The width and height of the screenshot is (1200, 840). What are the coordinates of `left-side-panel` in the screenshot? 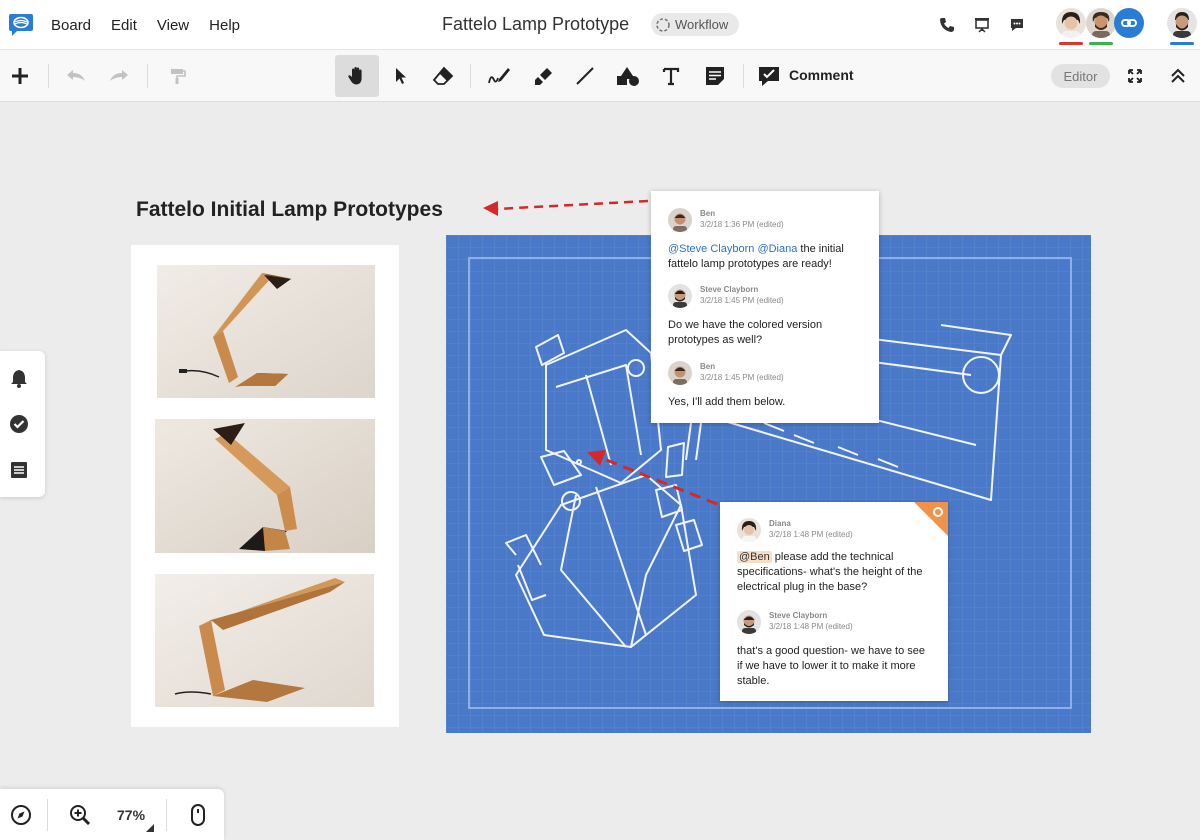 It's located at (22, 424).